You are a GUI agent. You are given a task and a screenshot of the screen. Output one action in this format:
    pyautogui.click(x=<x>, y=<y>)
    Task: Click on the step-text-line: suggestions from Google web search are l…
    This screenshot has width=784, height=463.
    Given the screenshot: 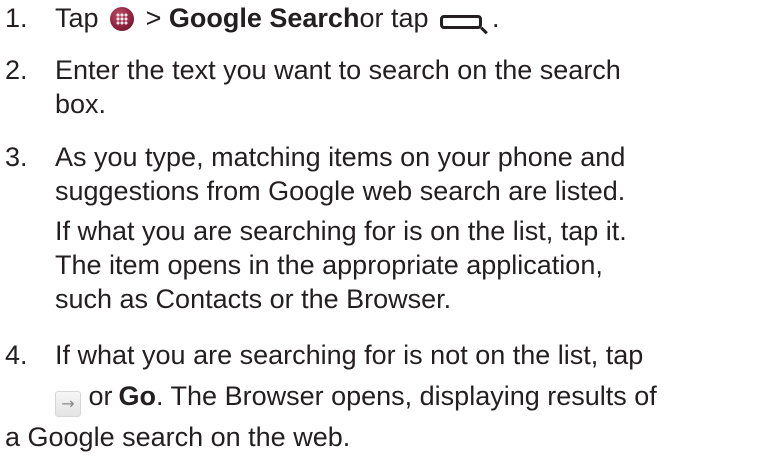 What is the action you would take?
    pyautogui.click(x=340, y=191)
    